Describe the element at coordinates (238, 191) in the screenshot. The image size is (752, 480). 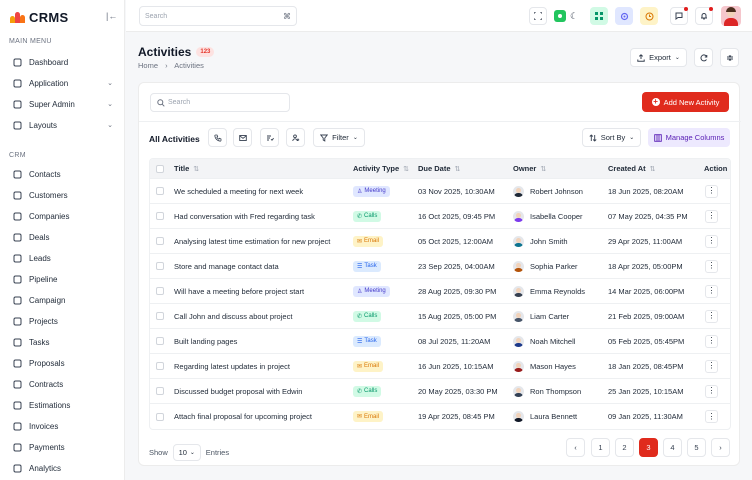
I see `activity-title: We scheduled a meeting for next week` at that location.